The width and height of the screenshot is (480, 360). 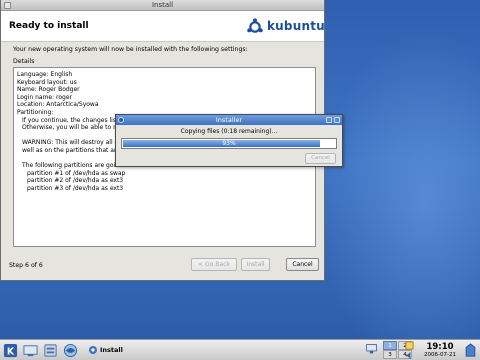 I want to click on clock-time: 19:10, so click(x=440, y=347).